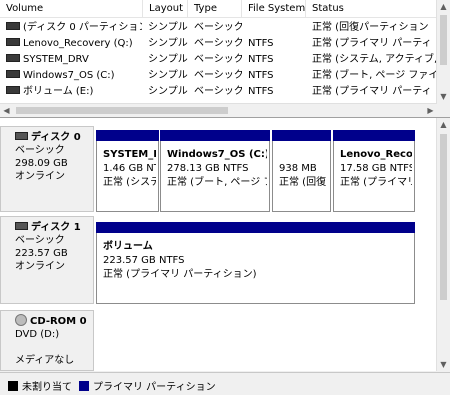 The height and width of the screenshot is (395, 450). Describe the element at coordinates (165, 9) in the screenshot. I see `column-header-layout: Layout` at that location.